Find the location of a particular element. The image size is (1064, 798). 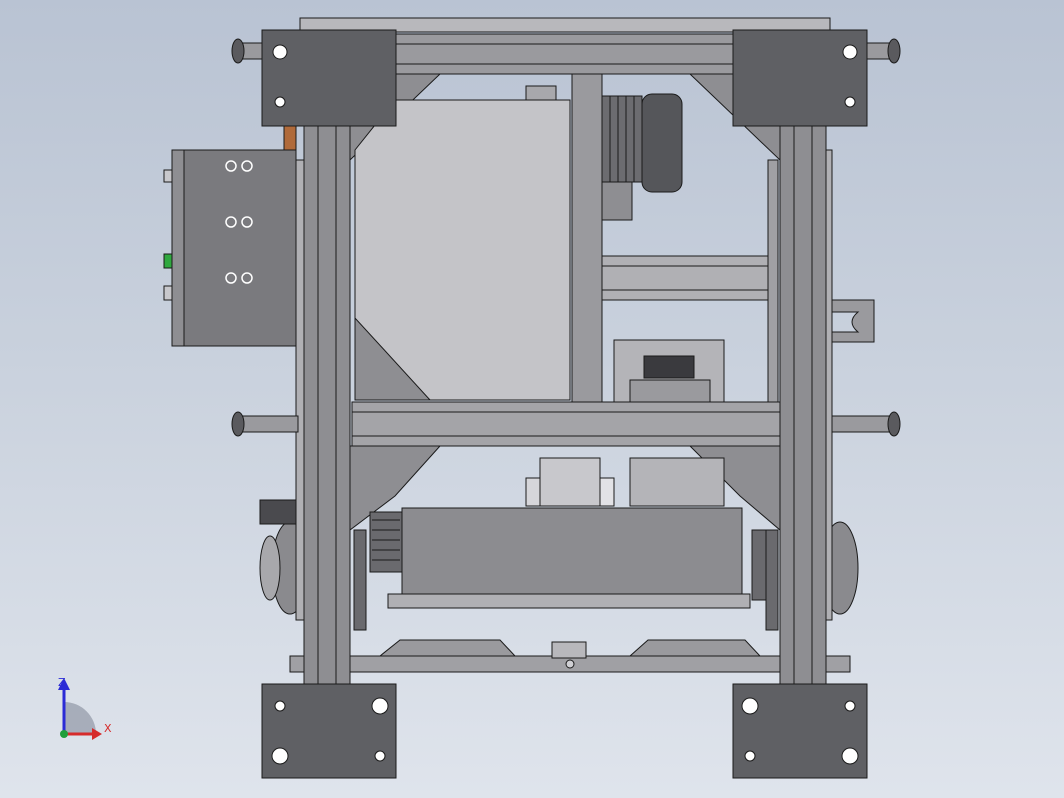

y-axis-dot is located at coordinates (64, 734).